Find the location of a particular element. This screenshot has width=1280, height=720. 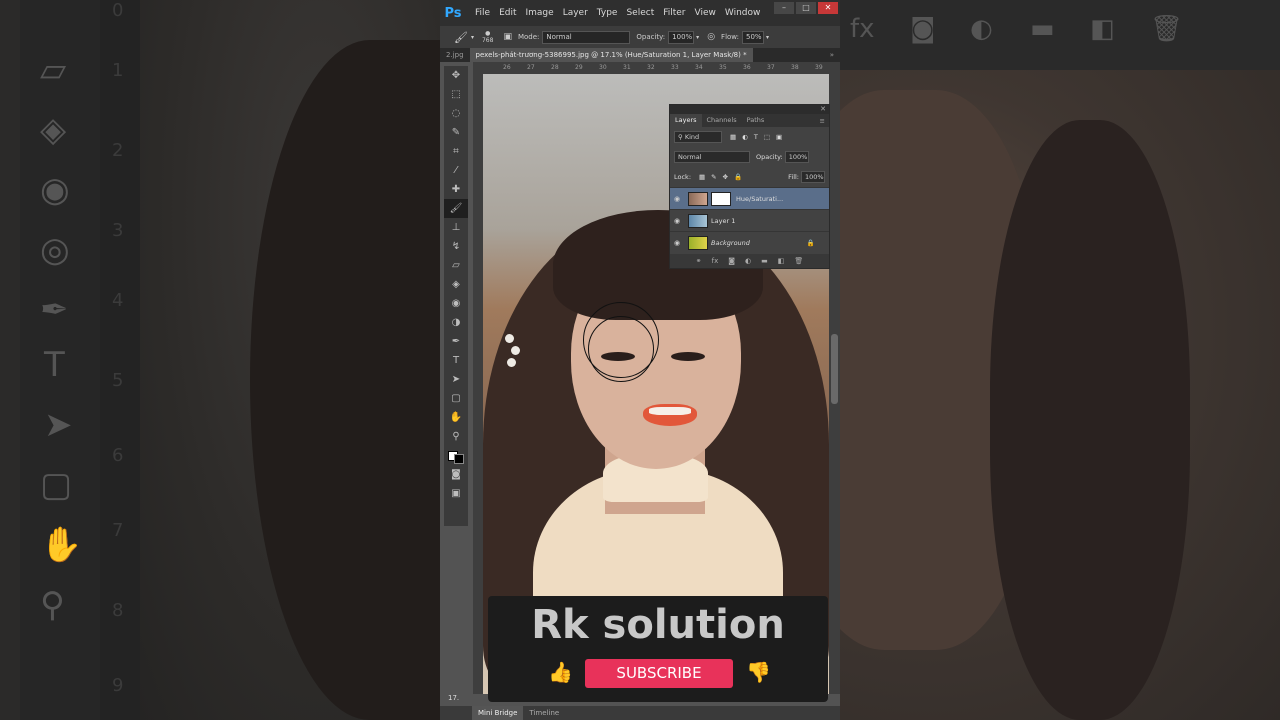

delete-layer-icon: 🗑 is located at coordinates (798, 261).